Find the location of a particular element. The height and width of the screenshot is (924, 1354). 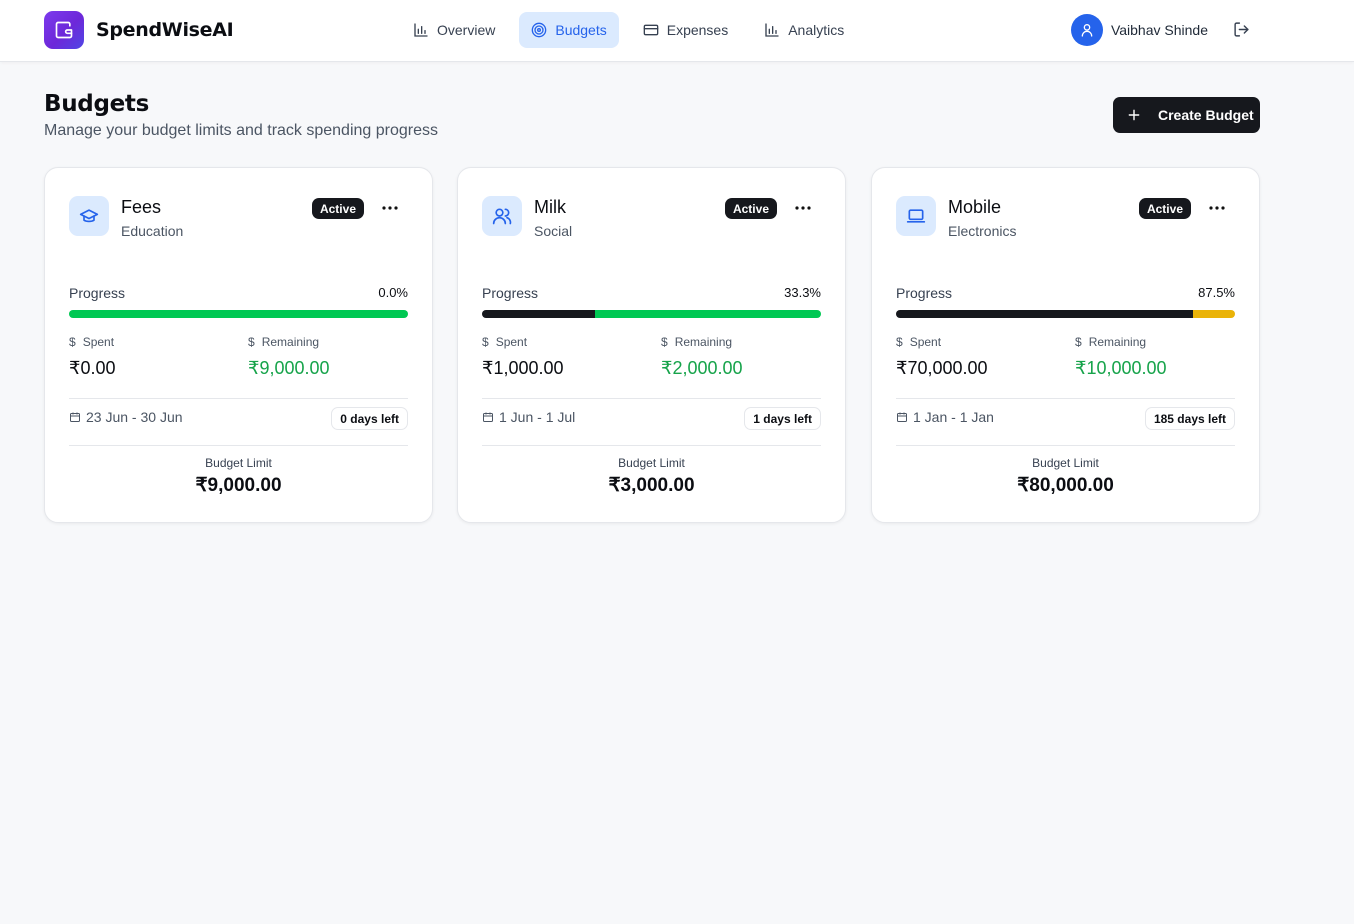

page-title: Budgets is located at coordinates (97, 104).